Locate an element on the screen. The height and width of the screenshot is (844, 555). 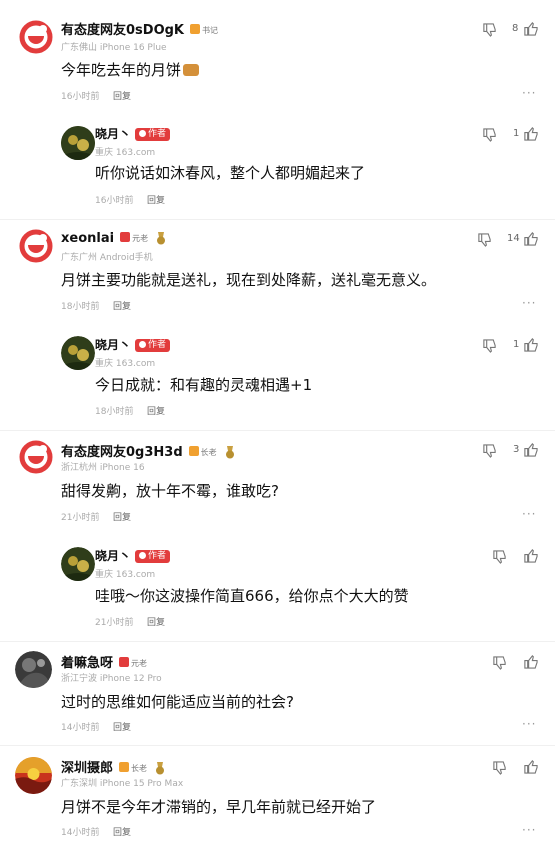
comment-text: 今年吃去年的月饼 is located at coordinates (130, 69).